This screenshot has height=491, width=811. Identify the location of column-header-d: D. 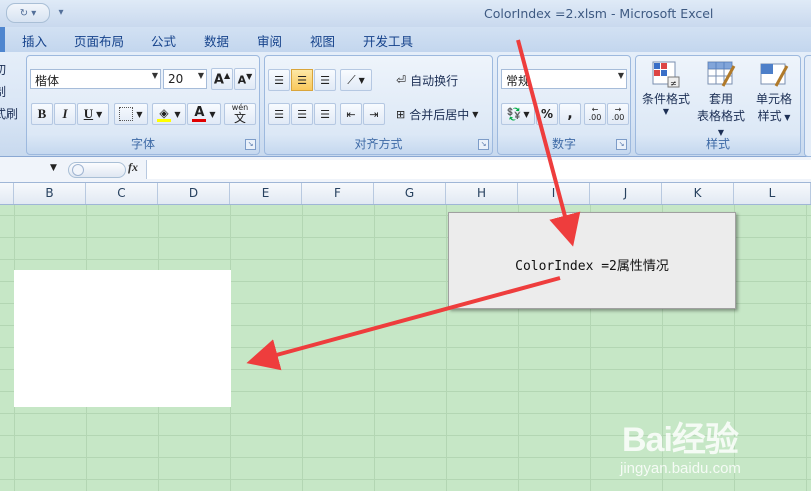
(194, 193).